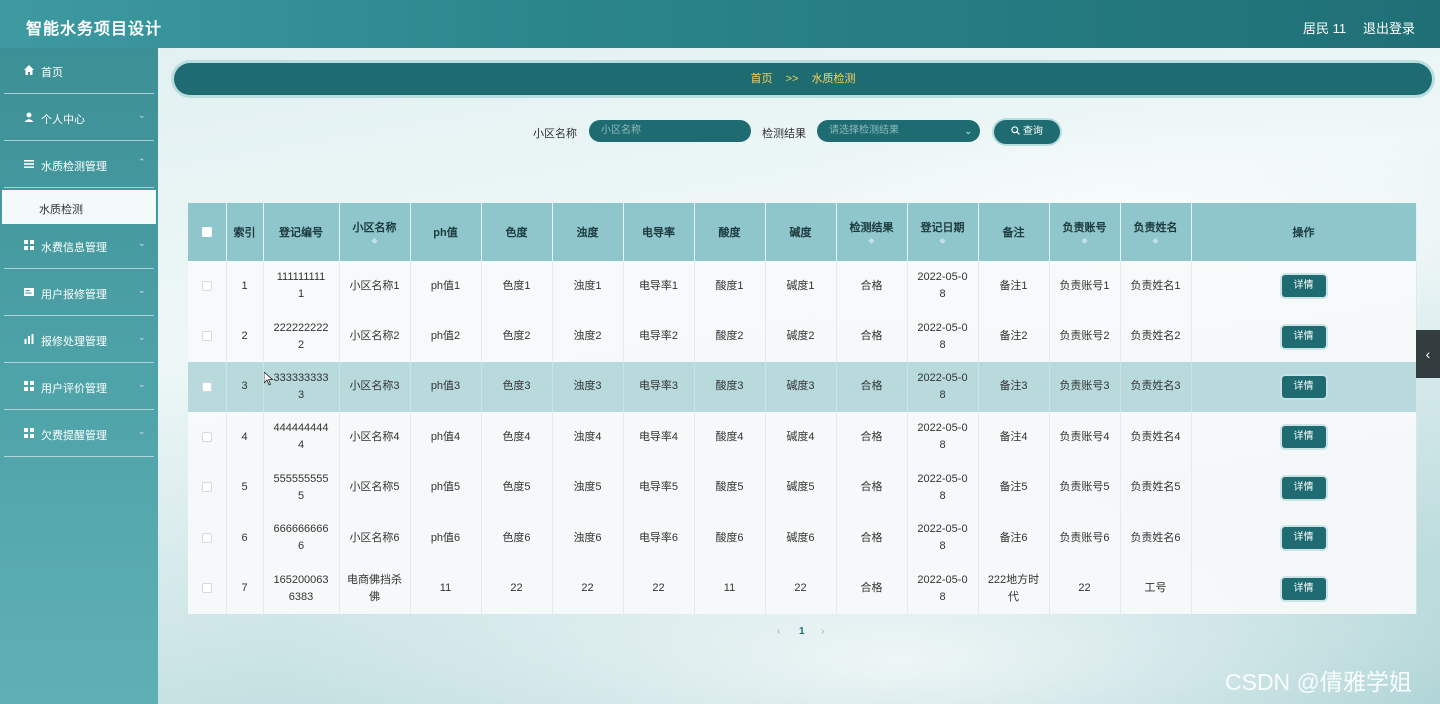  What do you see at coordinates (268, 378) in the screenshot?
I see `mouse-cursor-icon` at bounding box center [268, 378].